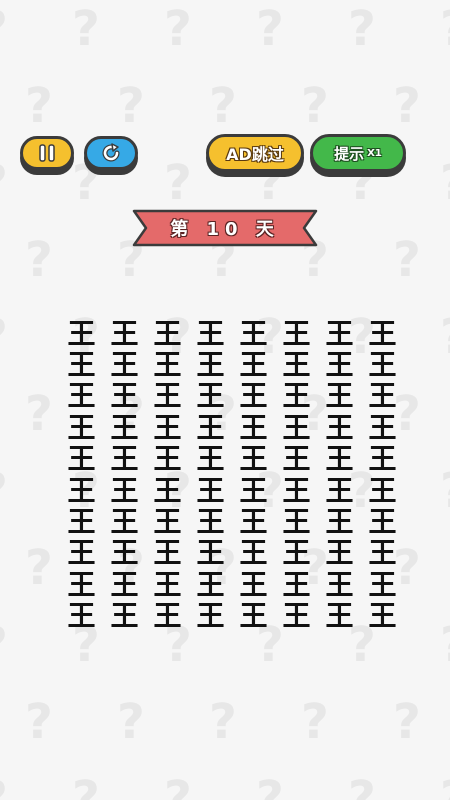  Describe the element at coordinates (111, 153) in the screenshot. I see `restart-button` at that location.